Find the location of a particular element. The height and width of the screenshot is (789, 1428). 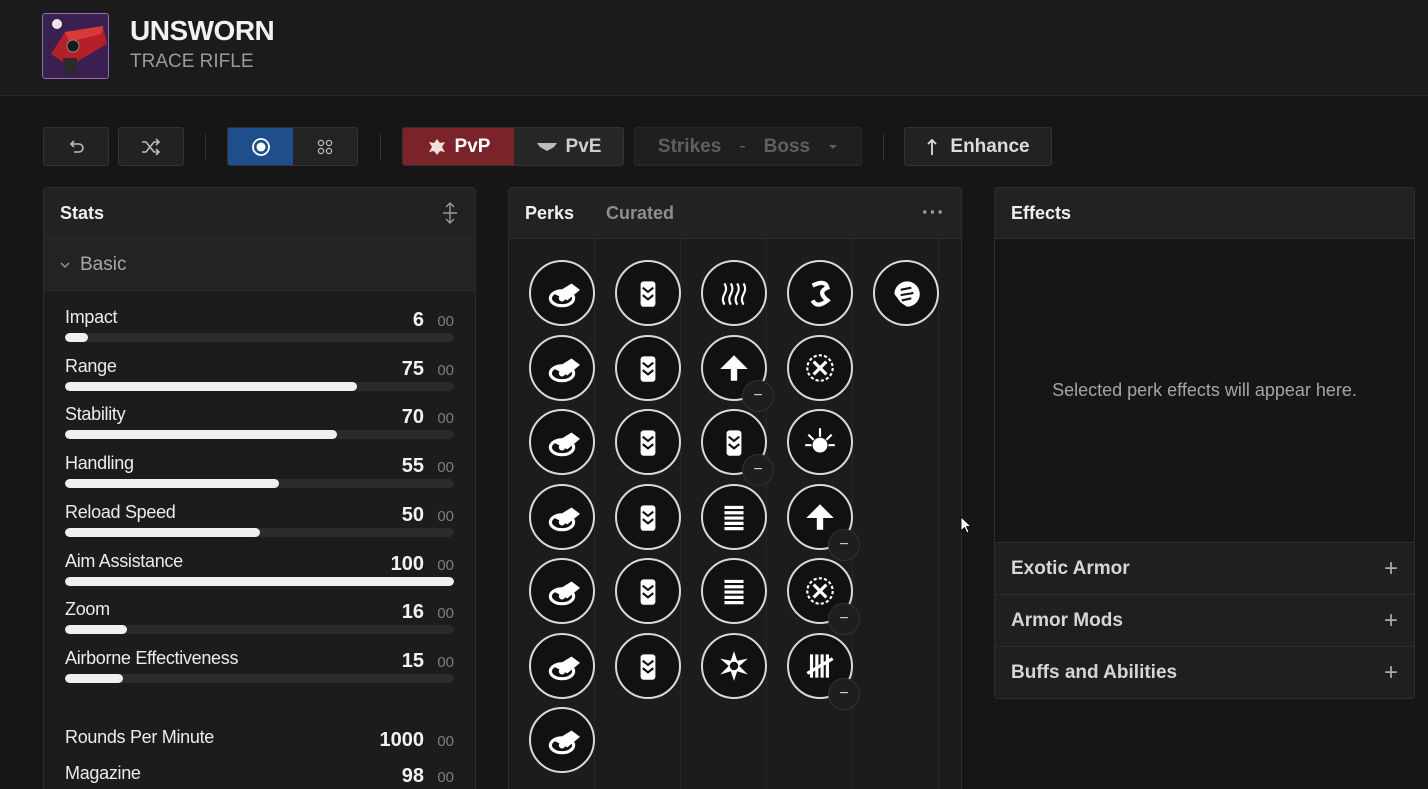

effects-title: Effects is located at coordinates (1041, 212).